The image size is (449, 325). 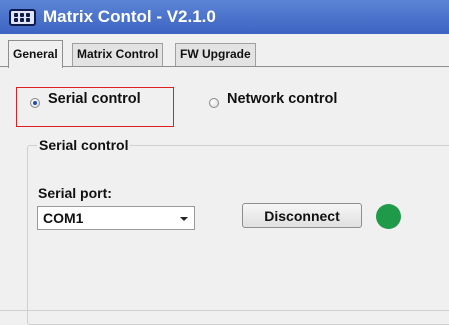 What do you see at coordinates (118, 54) in the screenshot?
I see `tab-matrix-control: Matrix Control` at bounding box center [118, 54].